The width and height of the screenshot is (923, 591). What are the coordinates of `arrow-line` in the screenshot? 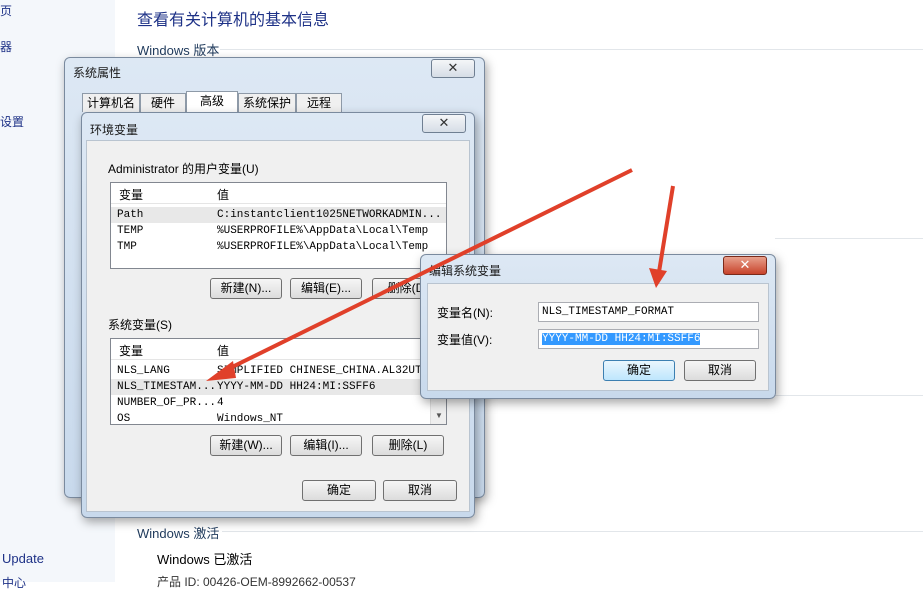 It's located at (666, 229).